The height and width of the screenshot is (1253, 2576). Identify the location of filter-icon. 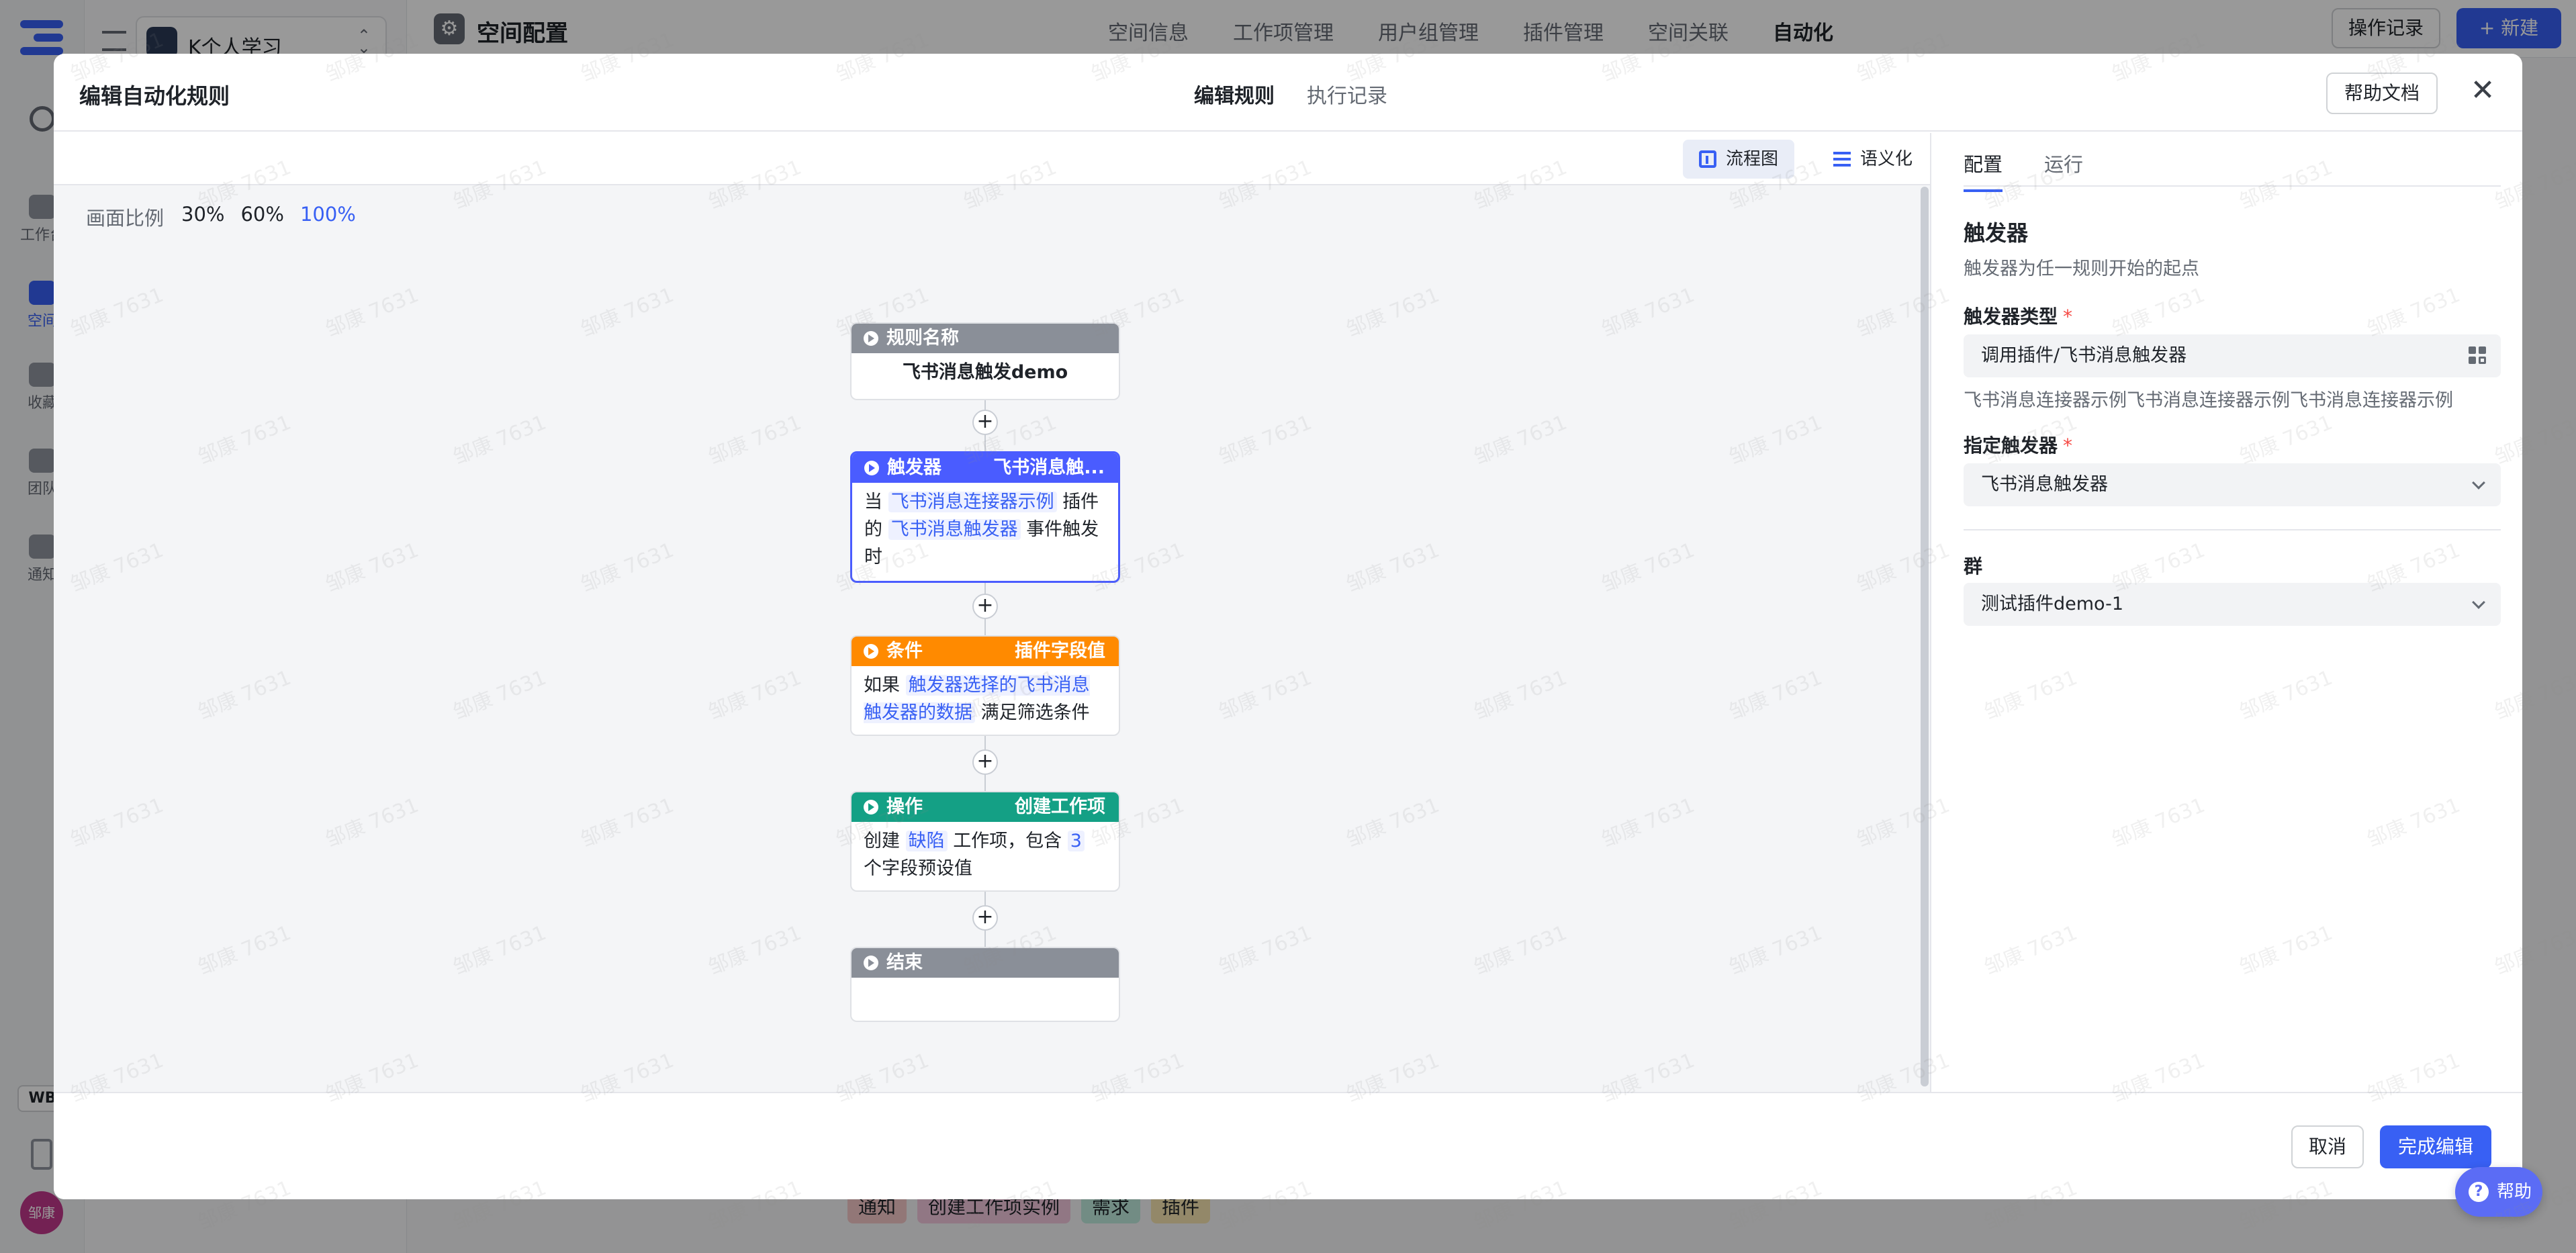
(871, 651).